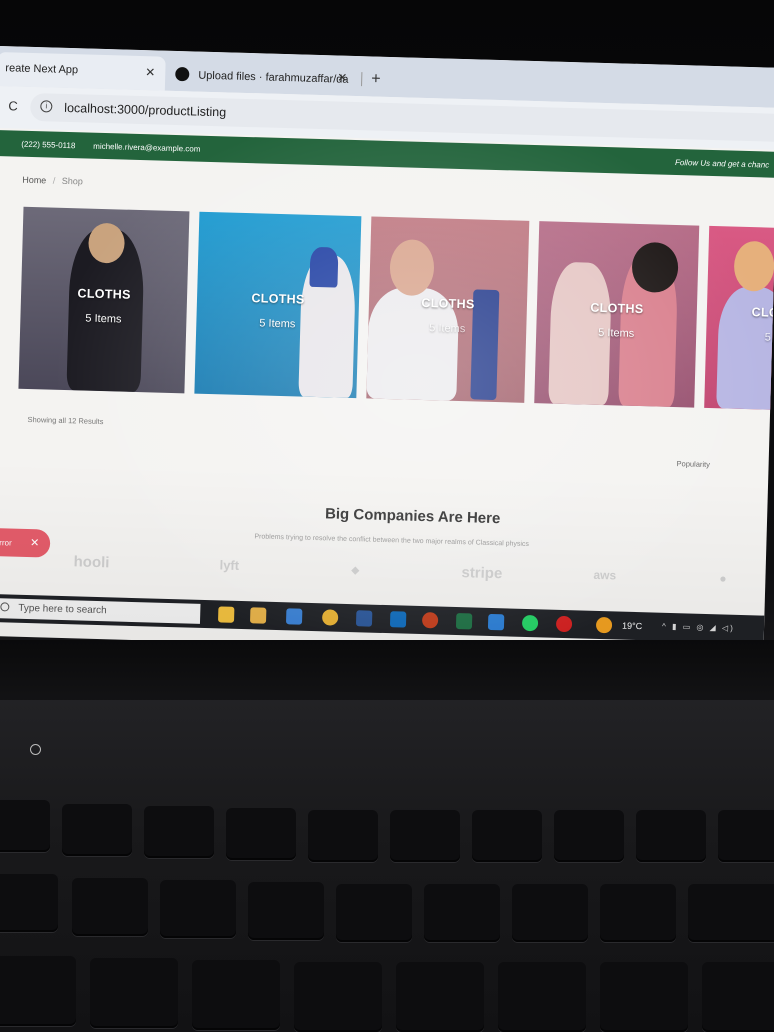  I want to click on reddit-icon: ●, so click(723, 578).